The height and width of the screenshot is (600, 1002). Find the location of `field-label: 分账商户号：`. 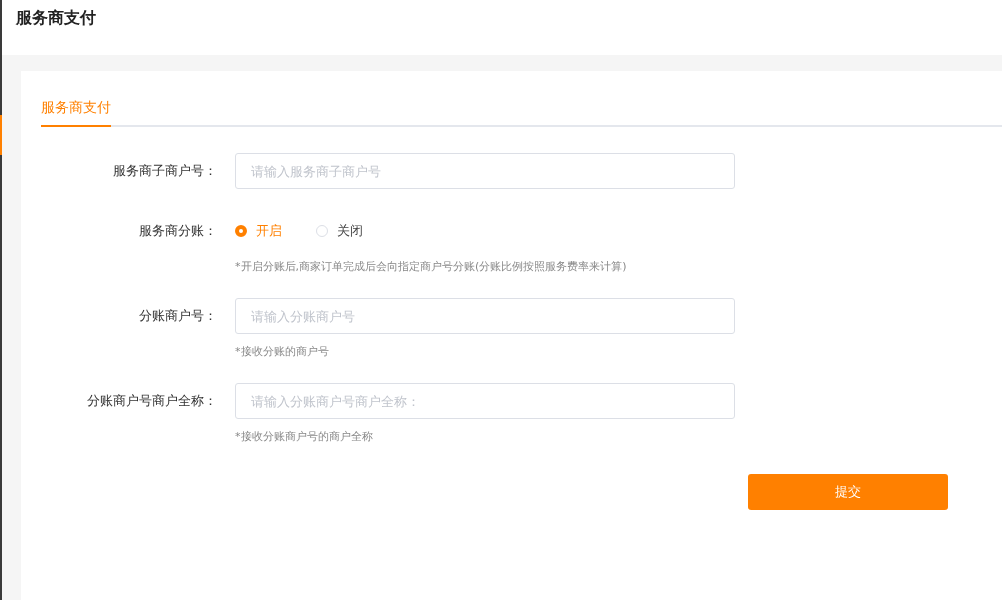

field-label: 分账商户号： is located at coordinates (177, 316).